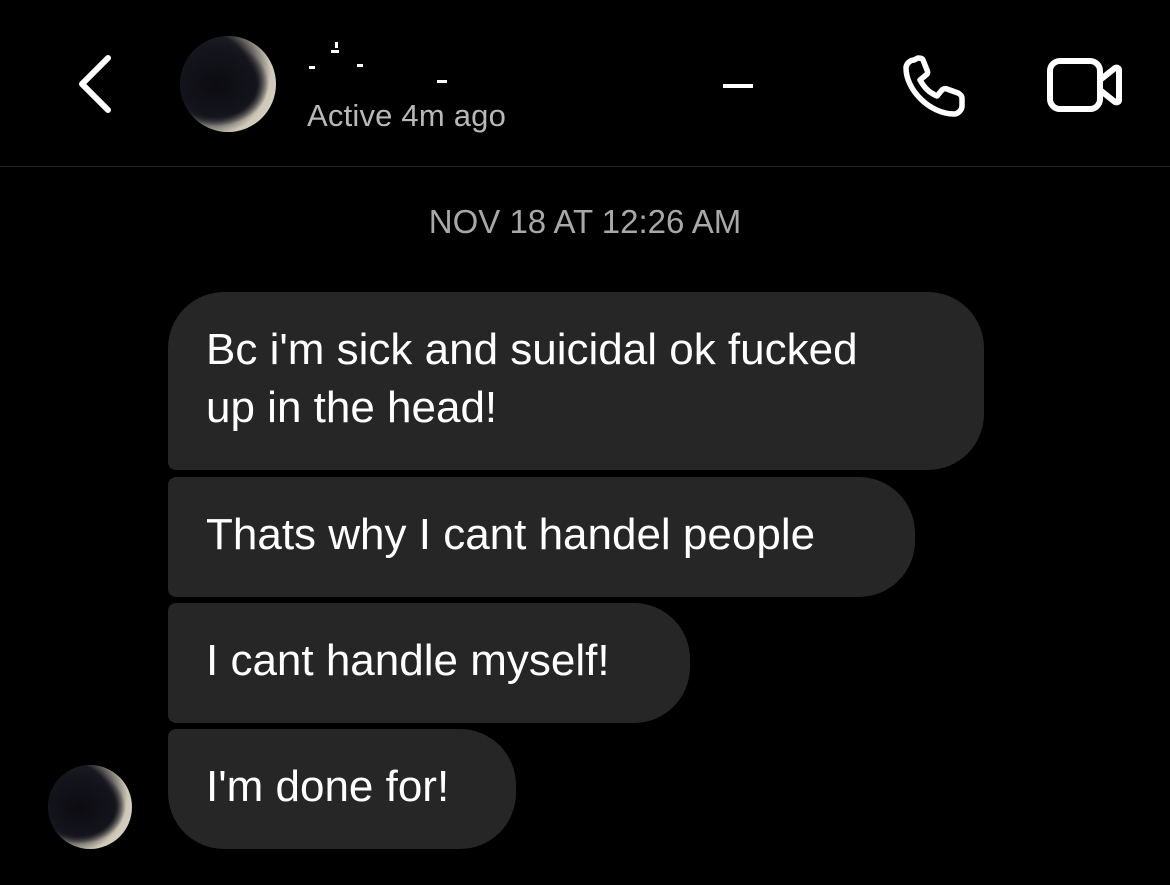 Image resolution: width=1170 pixels, height=885 pixels. I want to click on audio-call-button, so click(936, 86).